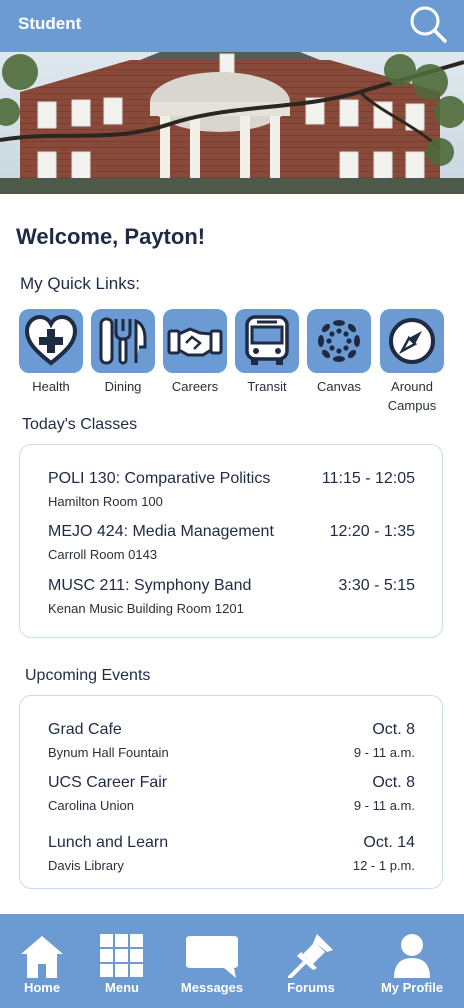 The image size is (464, 1008). I want to click on class-name: MUSC 211: Symphony Band, so click(150, 585).